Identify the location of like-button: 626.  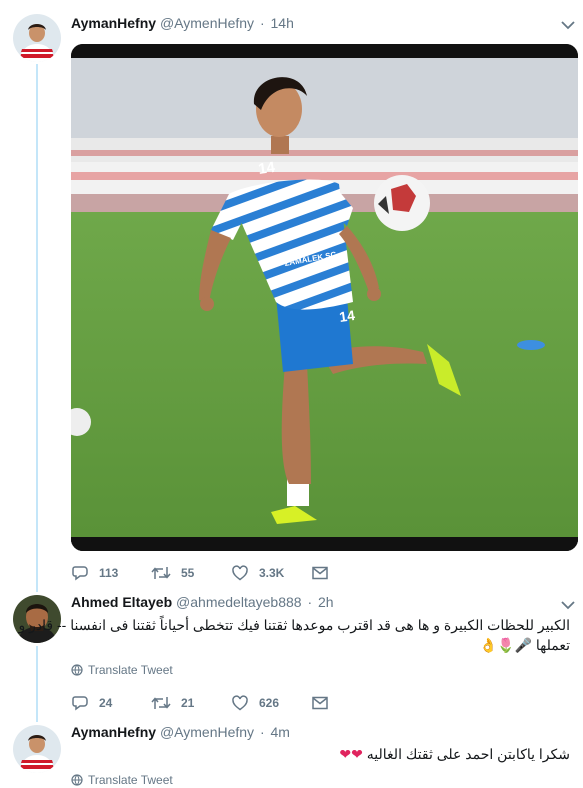
(271, 703).